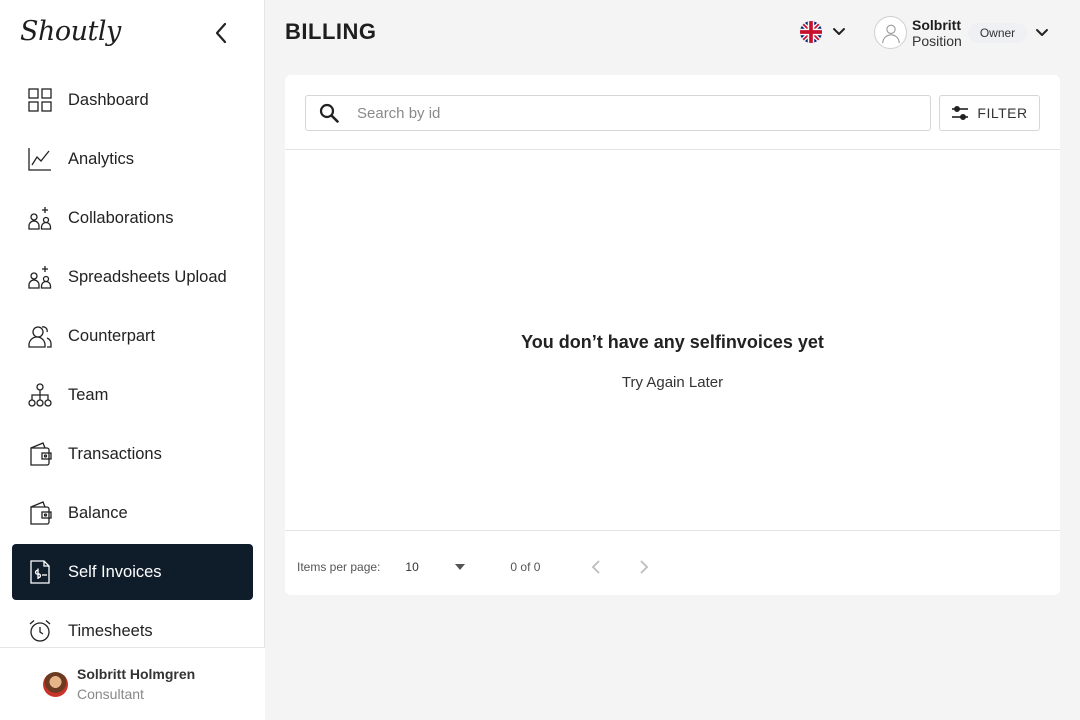 The width and height of the screenshot is (1080, 720). I want to click on items-per-page-value: 10, so click(412, 567).